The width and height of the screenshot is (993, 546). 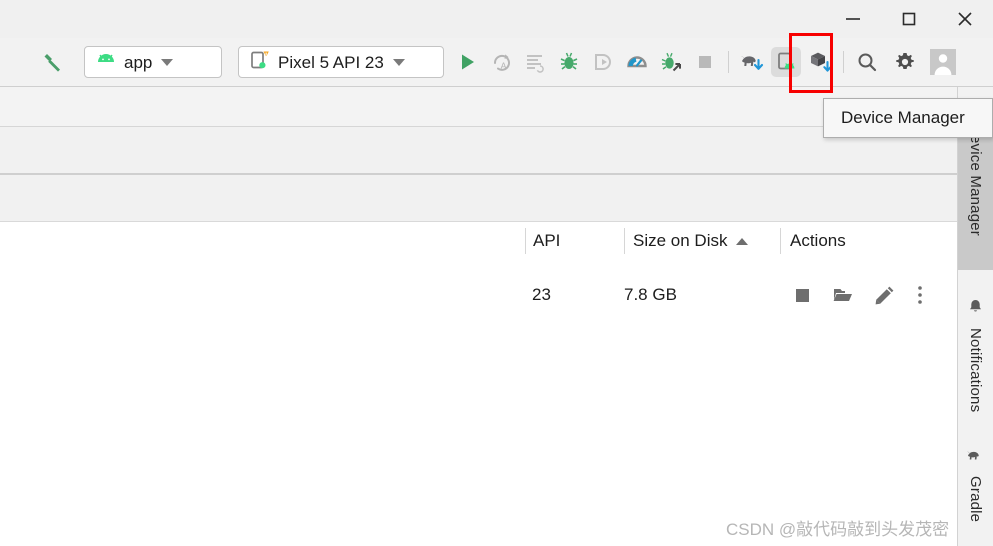 What do you see at coordinates (467, 62) in the screenshot?
I see `run-button` at bounding box center [467, 62].